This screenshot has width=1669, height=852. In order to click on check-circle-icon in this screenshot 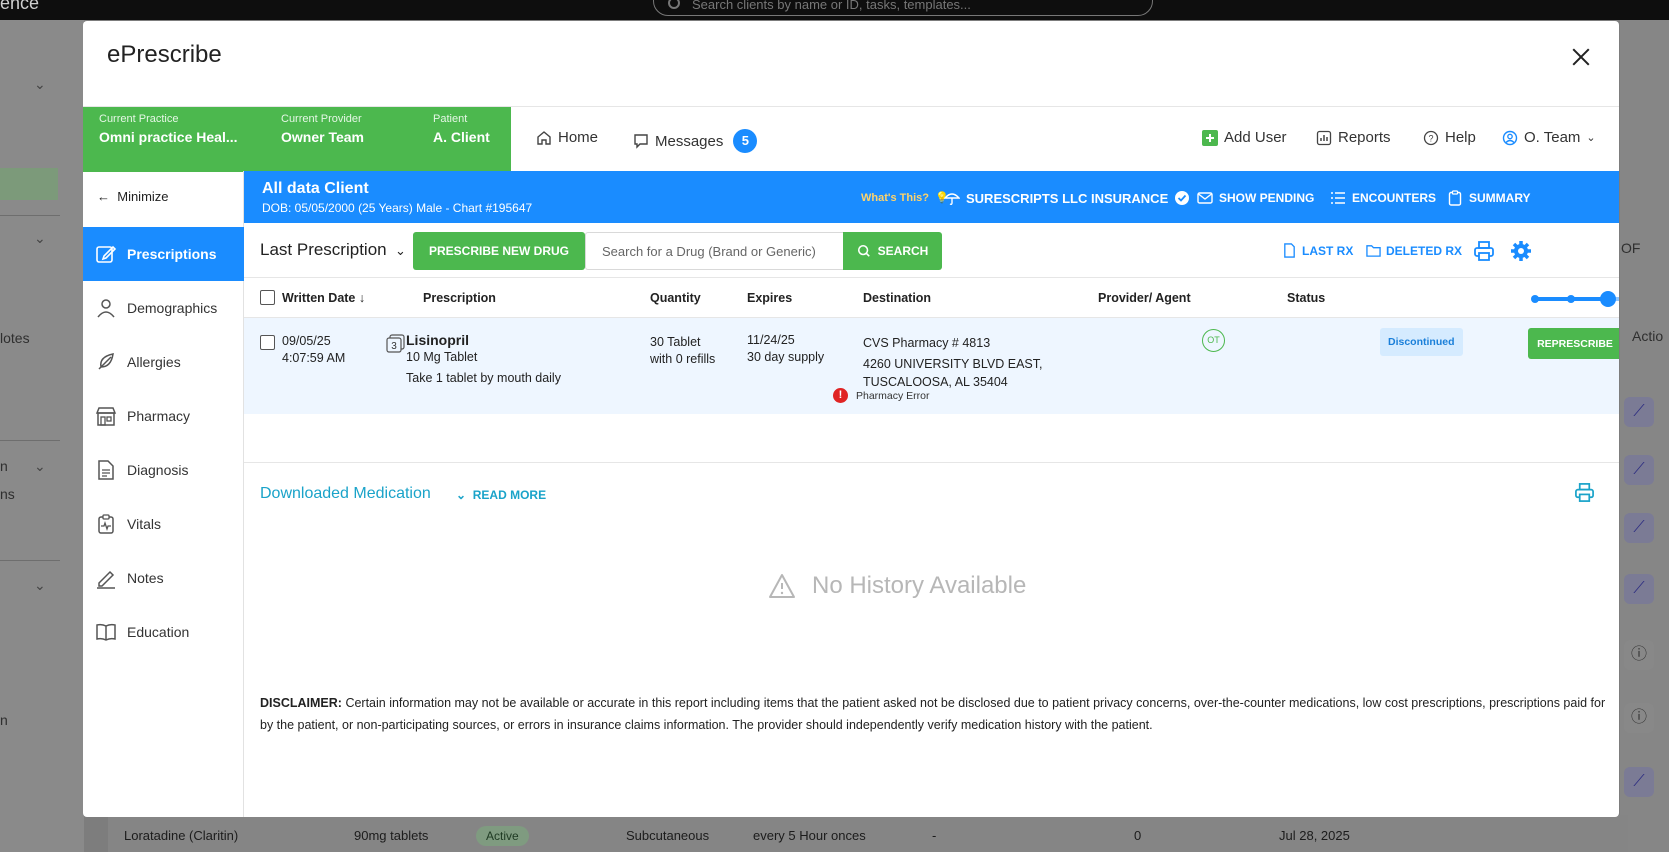, I will do `click(1182, 198)`.